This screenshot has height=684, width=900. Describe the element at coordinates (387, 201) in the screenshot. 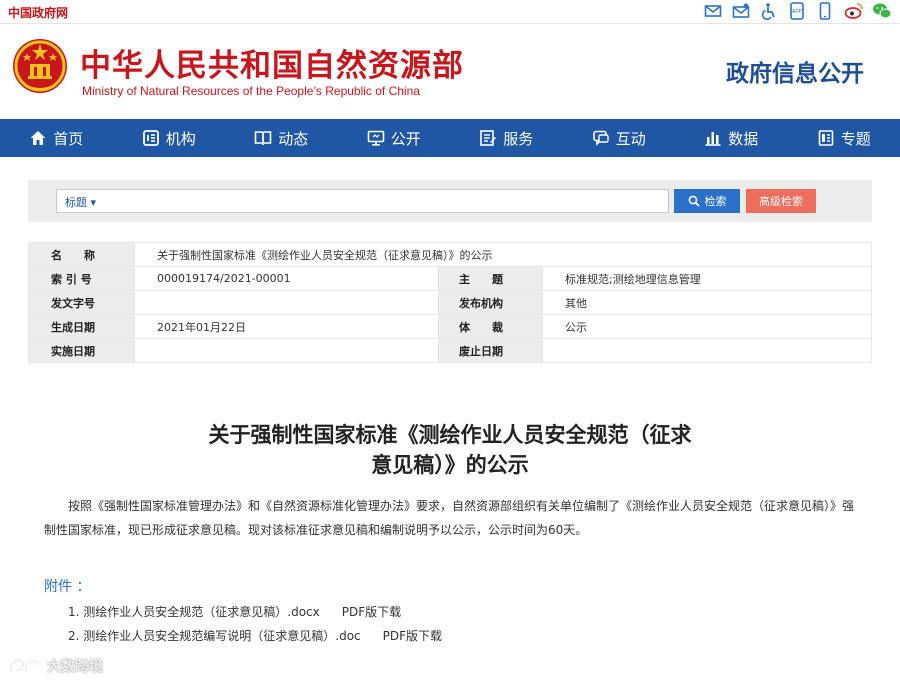

I see `search-input` at that location.